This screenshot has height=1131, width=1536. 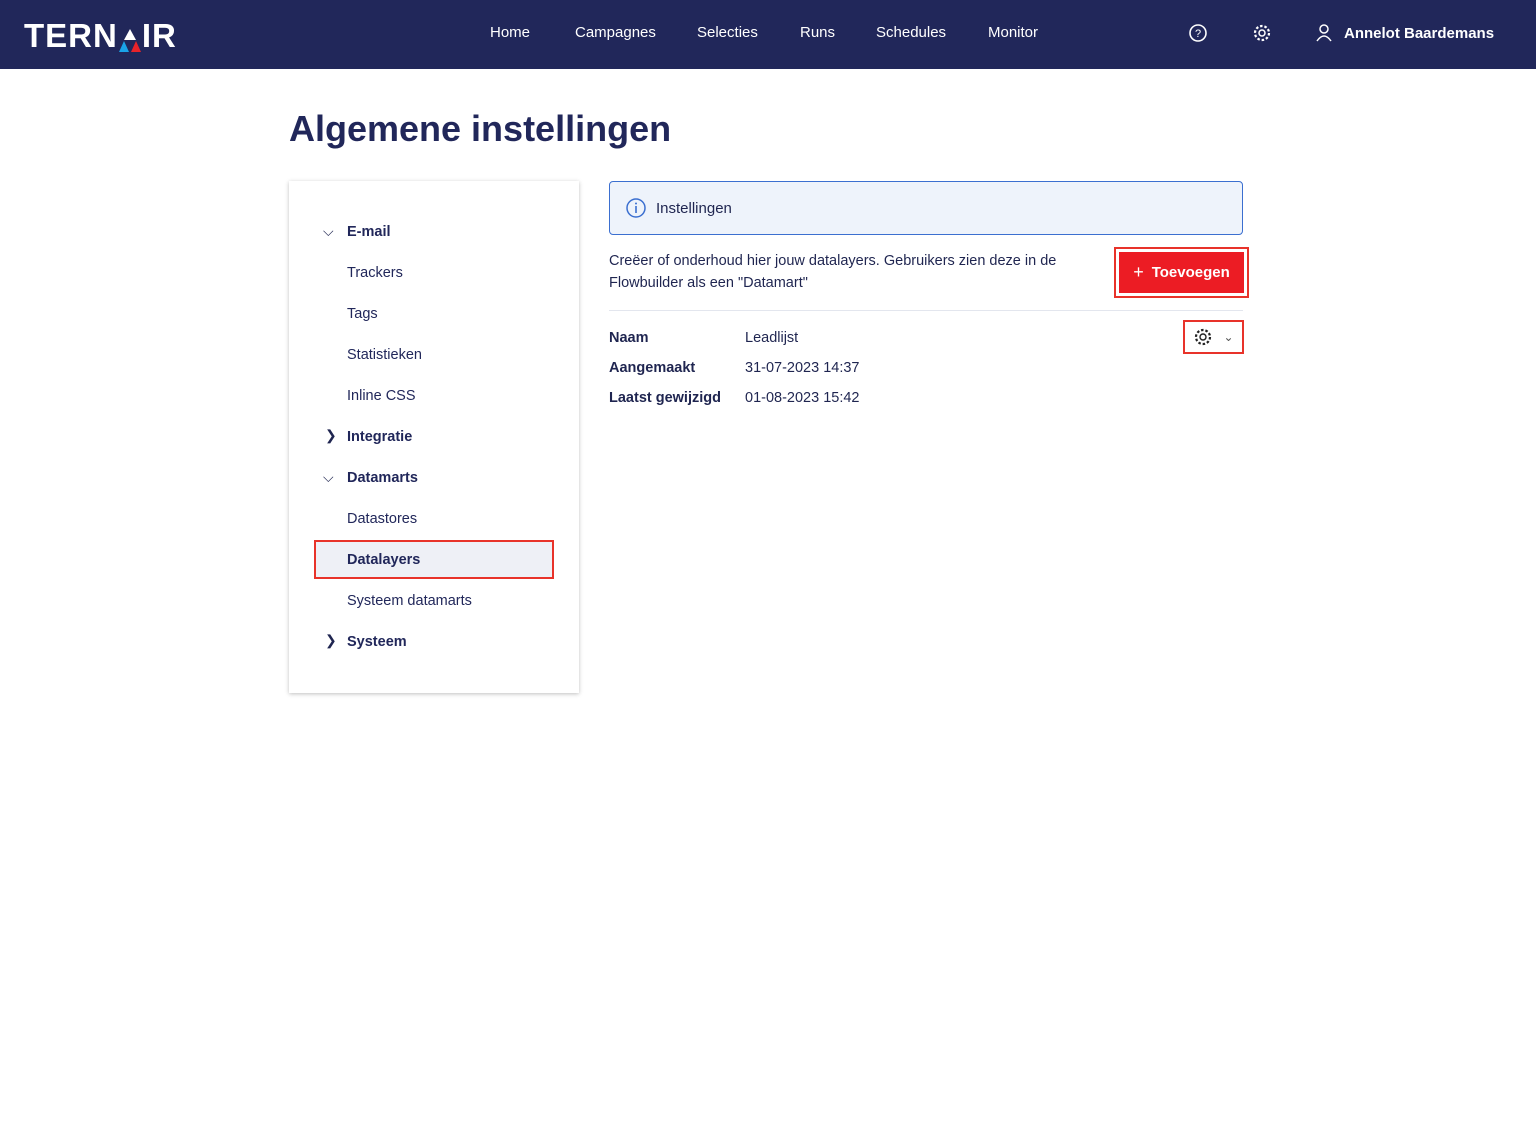 I want to click on gear-icon, so click(x=1203, y=337).